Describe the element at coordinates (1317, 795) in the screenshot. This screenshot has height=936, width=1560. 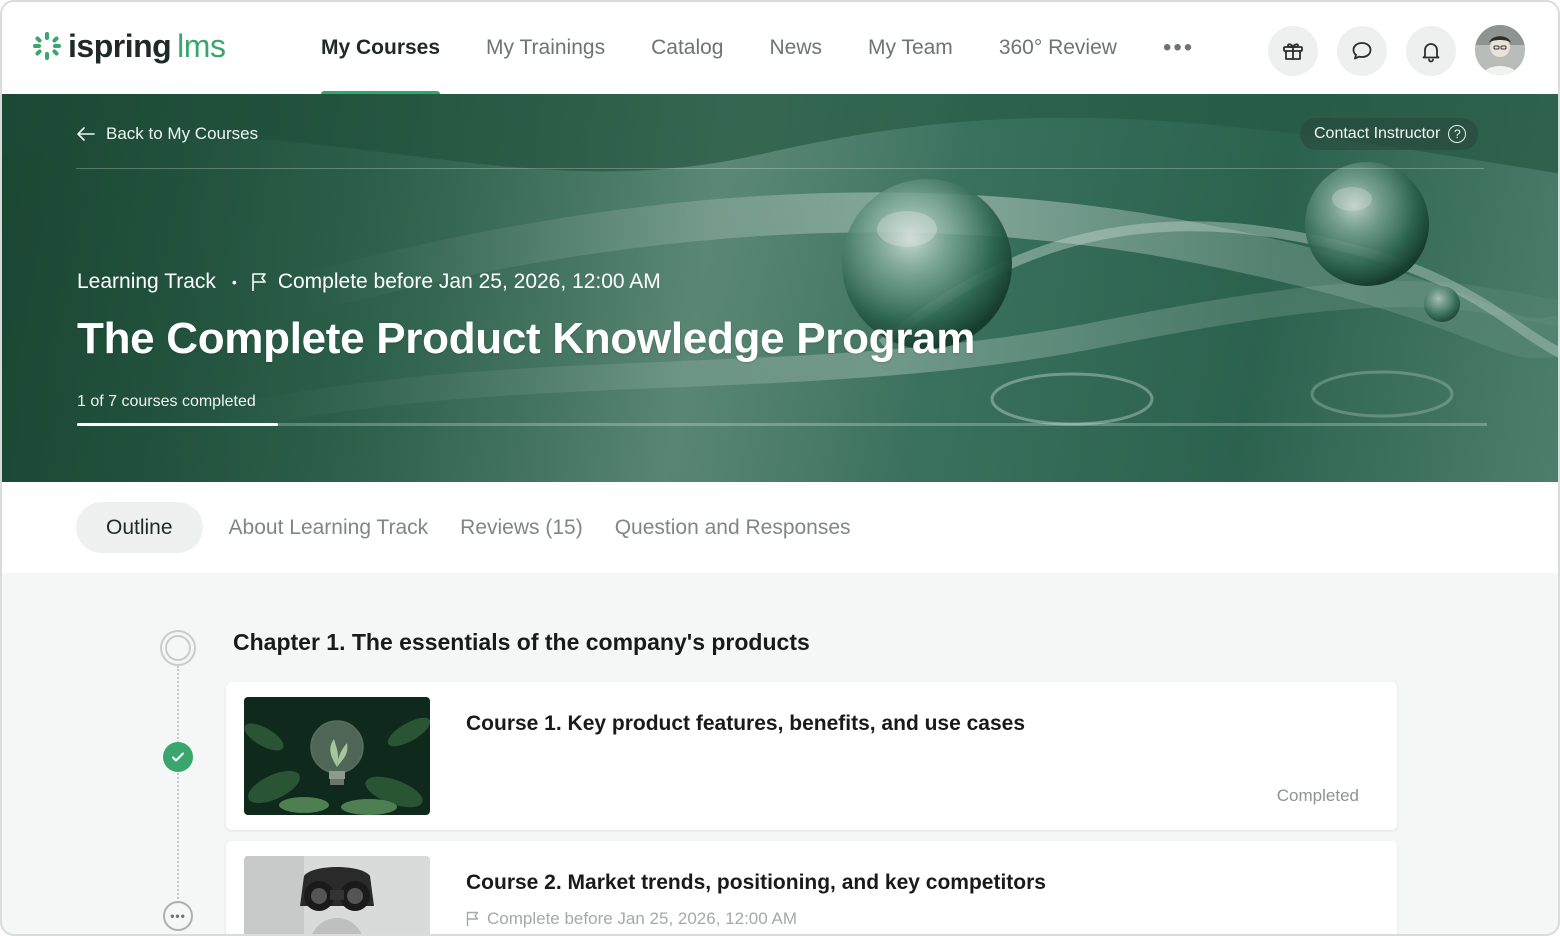
I see `course-status: Completed` at that location.